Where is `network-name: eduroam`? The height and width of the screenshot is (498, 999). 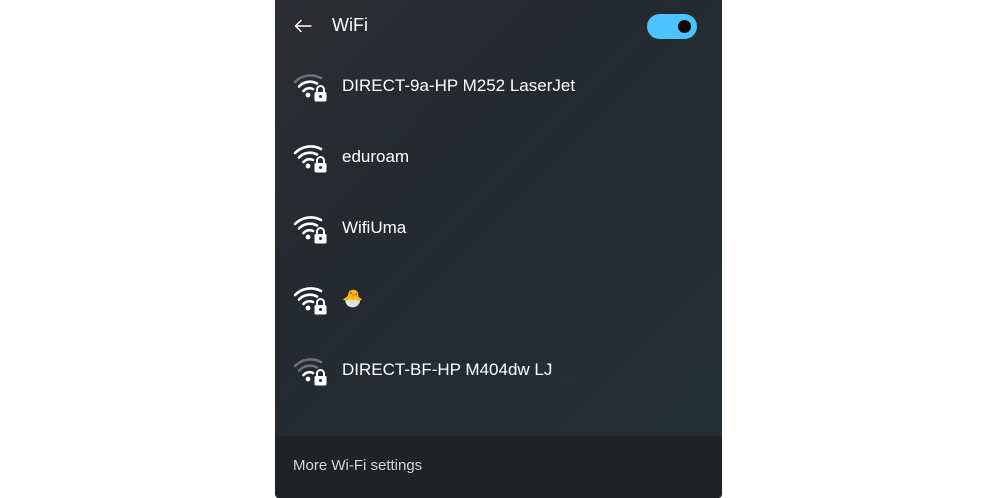 network-name: eduroam is located at coordinates (376, 156).